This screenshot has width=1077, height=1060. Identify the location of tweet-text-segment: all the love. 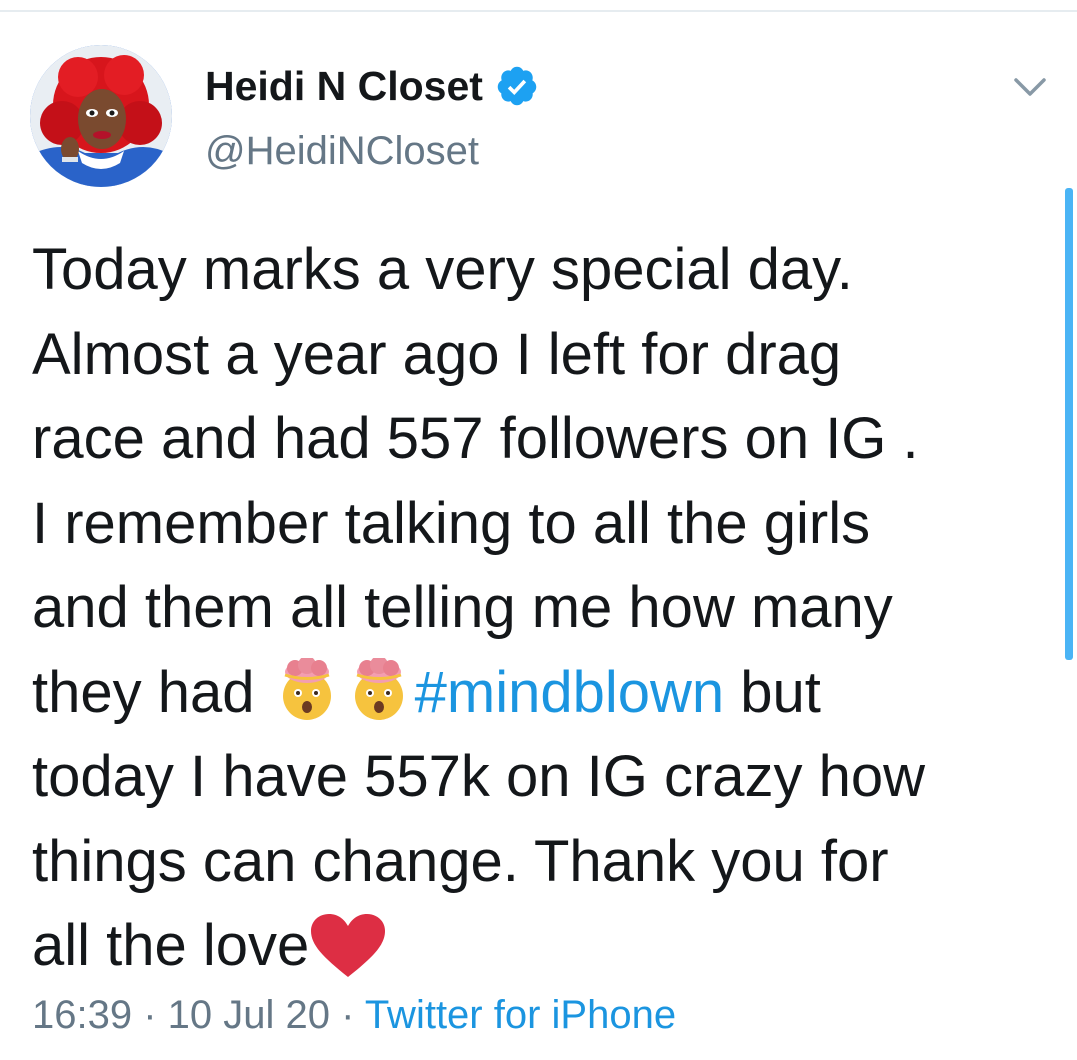
(171, 945).